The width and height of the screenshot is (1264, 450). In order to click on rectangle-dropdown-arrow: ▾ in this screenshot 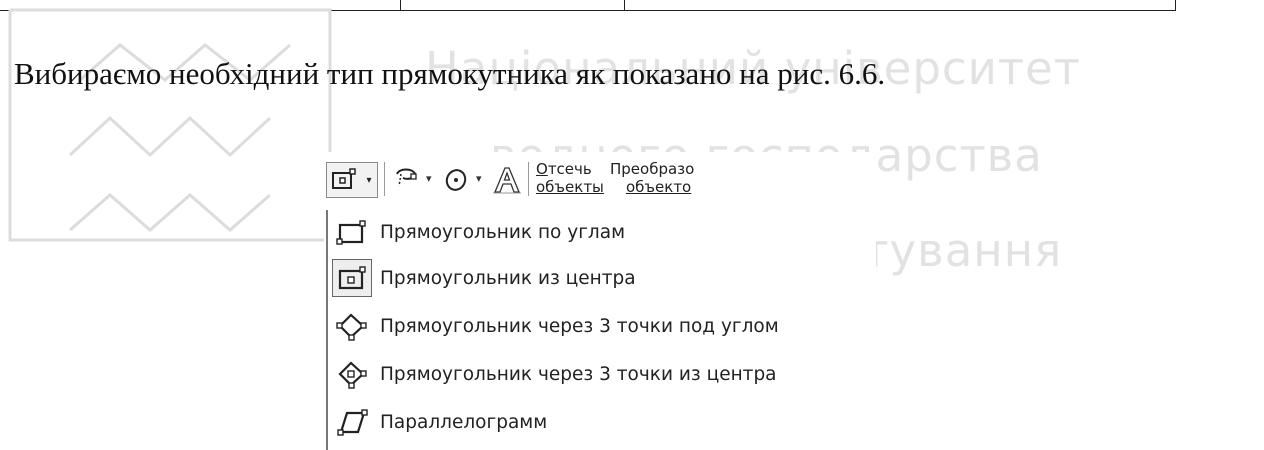, I will do `click(369, 180)`.